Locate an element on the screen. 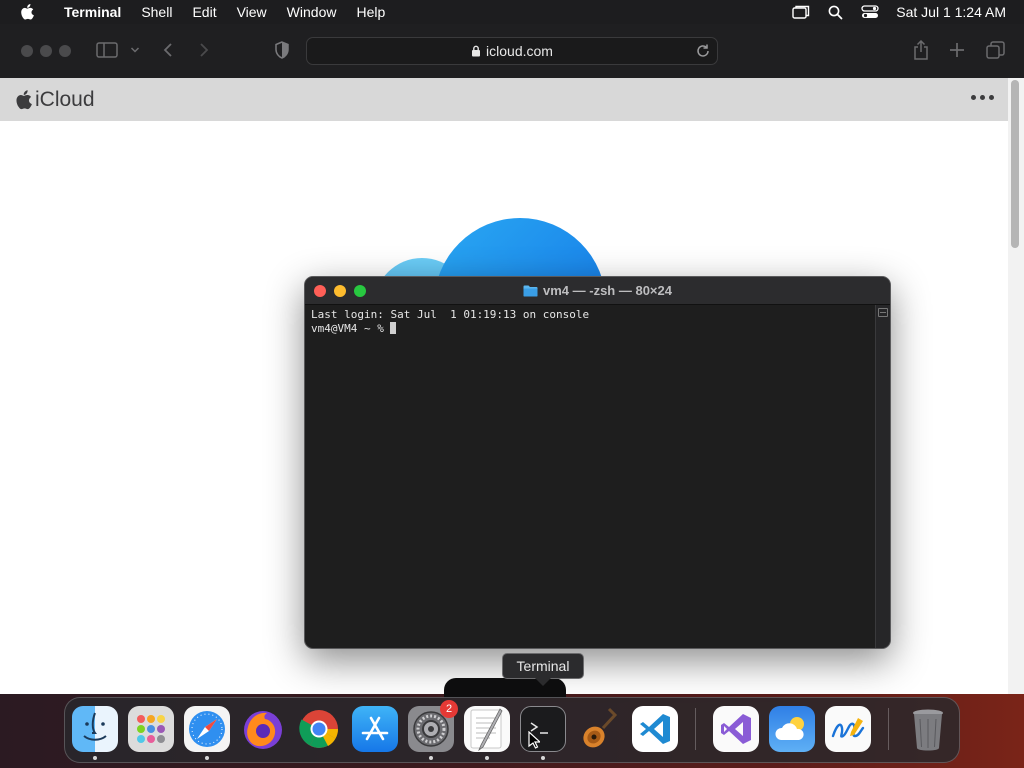 The width and height of the screenshot is (1024, 768). terminal-titlebar: vm4 — -zsh — 80×24 is located at coordinates (597, 291).